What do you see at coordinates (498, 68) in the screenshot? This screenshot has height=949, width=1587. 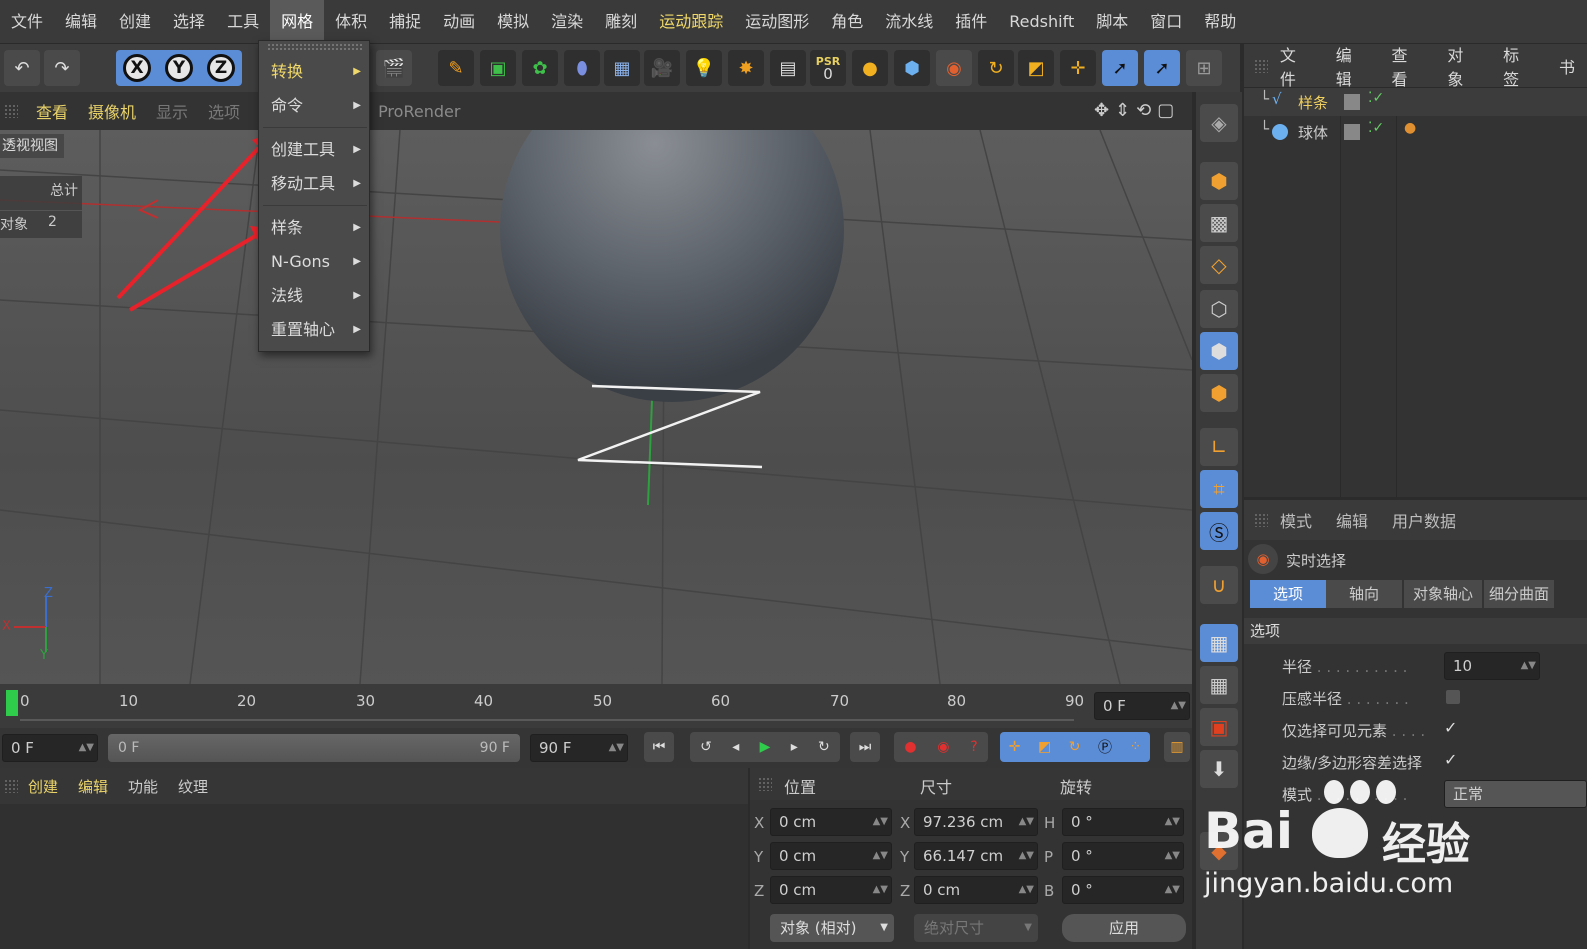 I see `cube-generator-button: ▣` at bounding box center [498, 68].